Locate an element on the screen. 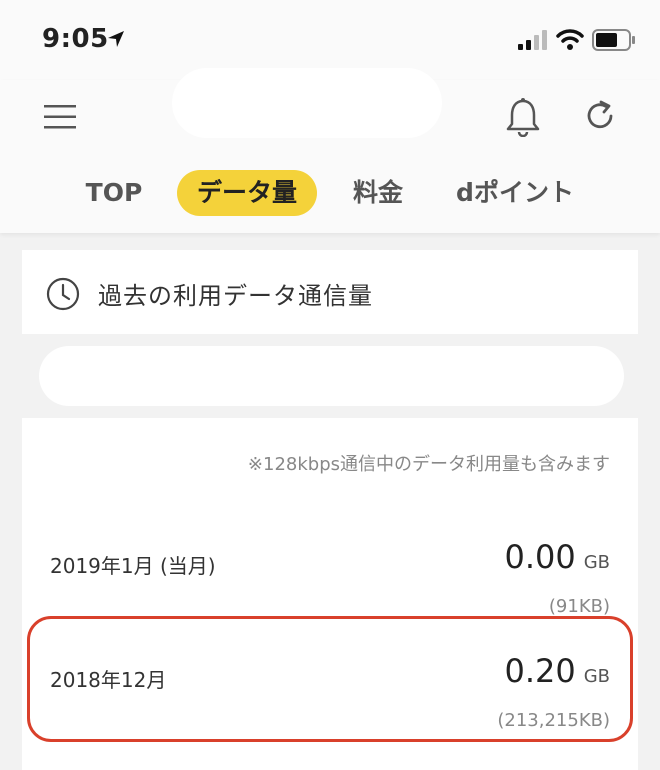  battery-icon is located at coordinates (614, 42).